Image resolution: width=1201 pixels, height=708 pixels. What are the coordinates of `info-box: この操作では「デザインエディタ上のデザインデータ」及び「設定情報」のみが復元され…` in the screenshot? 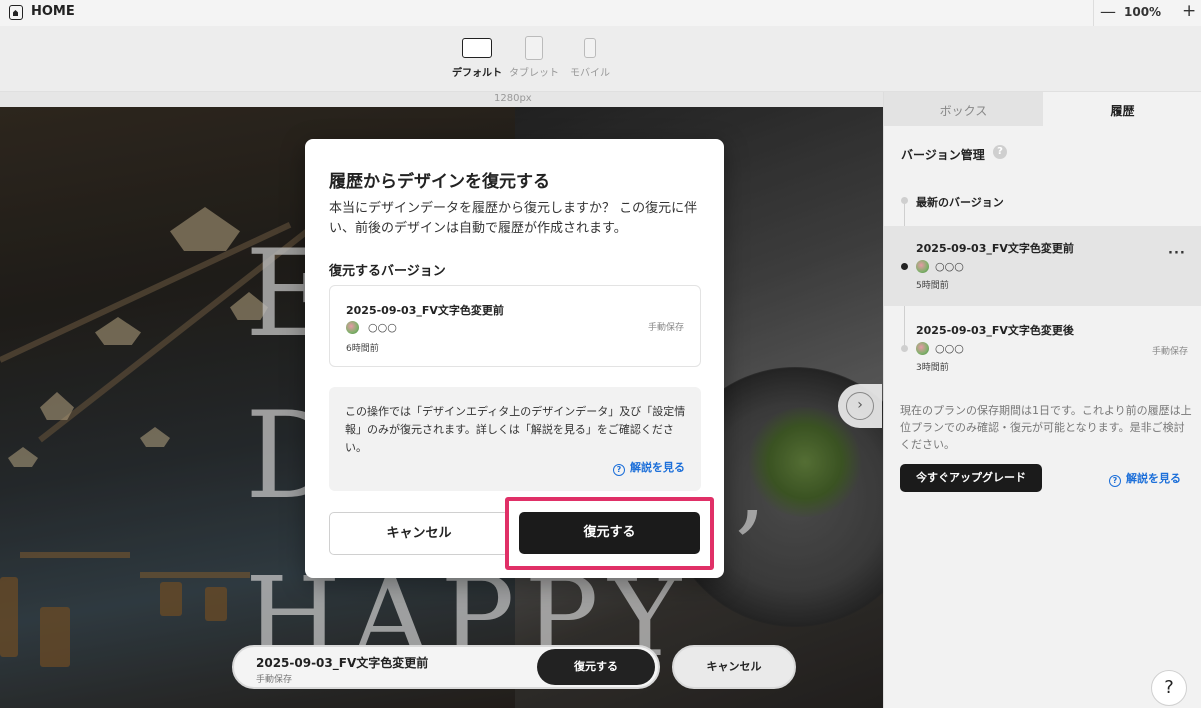 It's located at (515, 439).